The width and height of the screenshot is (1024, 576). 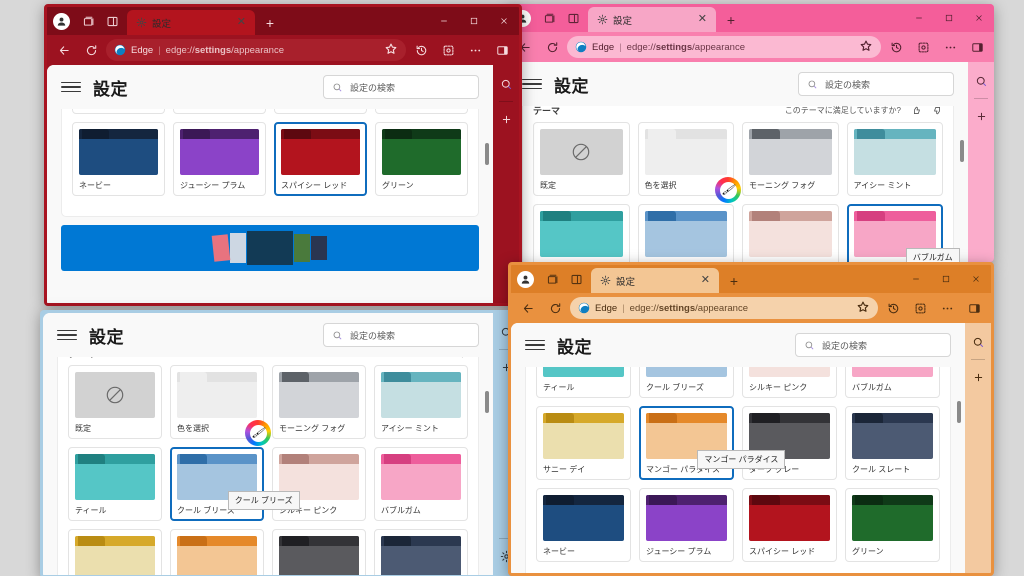 I want to click on theme-card-mango_paradise: マンゴー パラダイス, so click(x=217, y=552).